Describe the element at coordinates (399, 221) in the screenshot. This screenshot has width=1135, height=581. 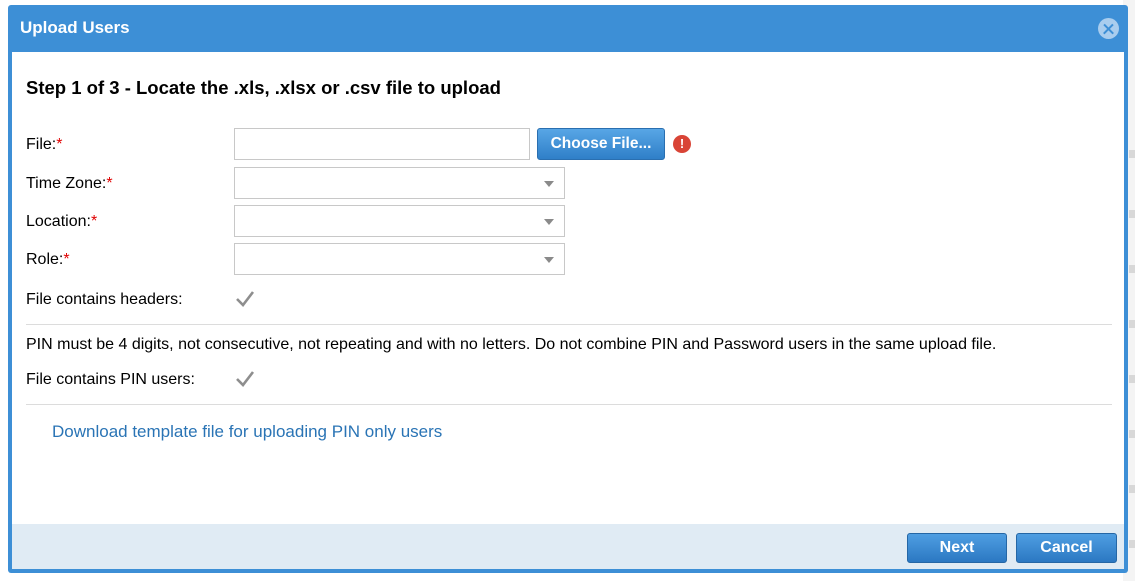
I see `location-select` at that location.